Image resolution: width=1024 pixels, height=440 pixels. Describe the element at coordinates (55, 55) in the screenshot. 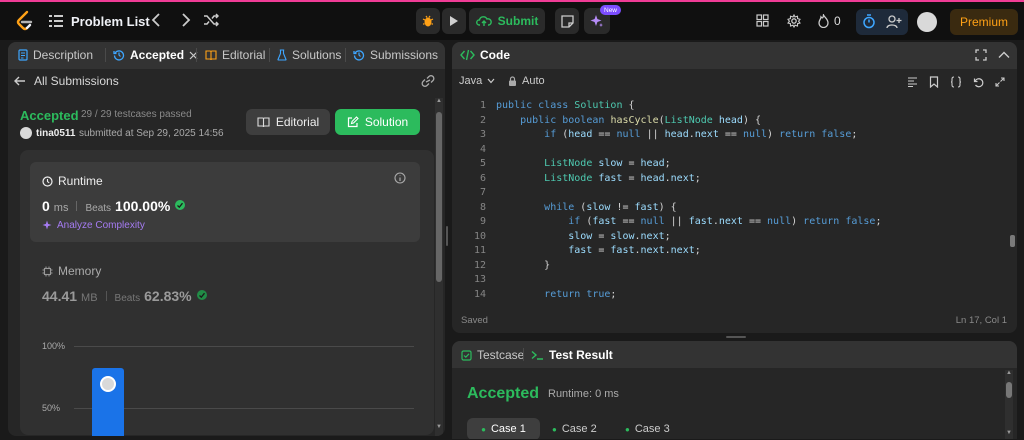

I see `tab-description: Description` at that location.